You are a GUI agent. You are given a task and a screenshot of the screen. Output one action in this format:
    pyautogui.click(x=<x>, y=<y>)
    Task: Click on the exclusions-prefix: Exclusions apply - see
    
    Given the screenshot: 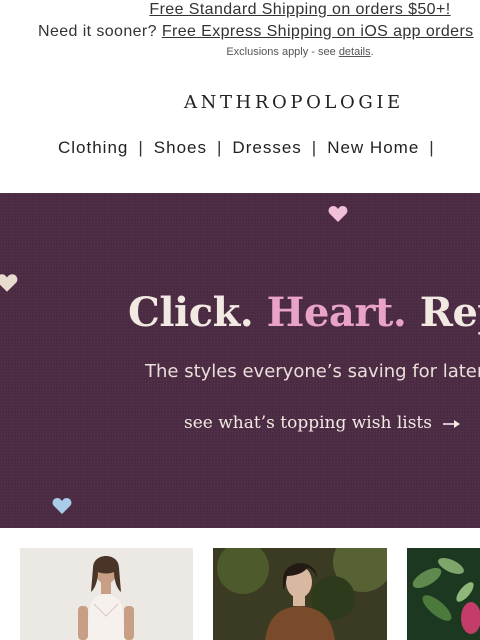 What is the action you would take?
    pyautogui.click(x=282, y=52)
    